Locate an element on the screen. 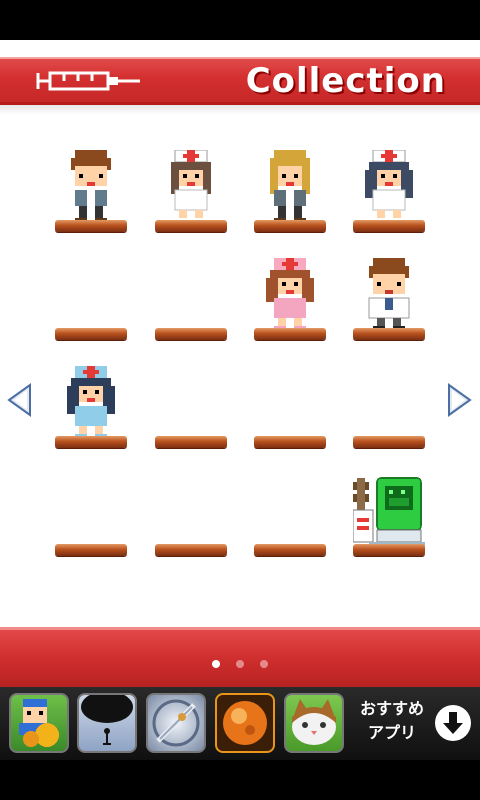  blue-knight-app-icon is located at coordinates (39, 723).